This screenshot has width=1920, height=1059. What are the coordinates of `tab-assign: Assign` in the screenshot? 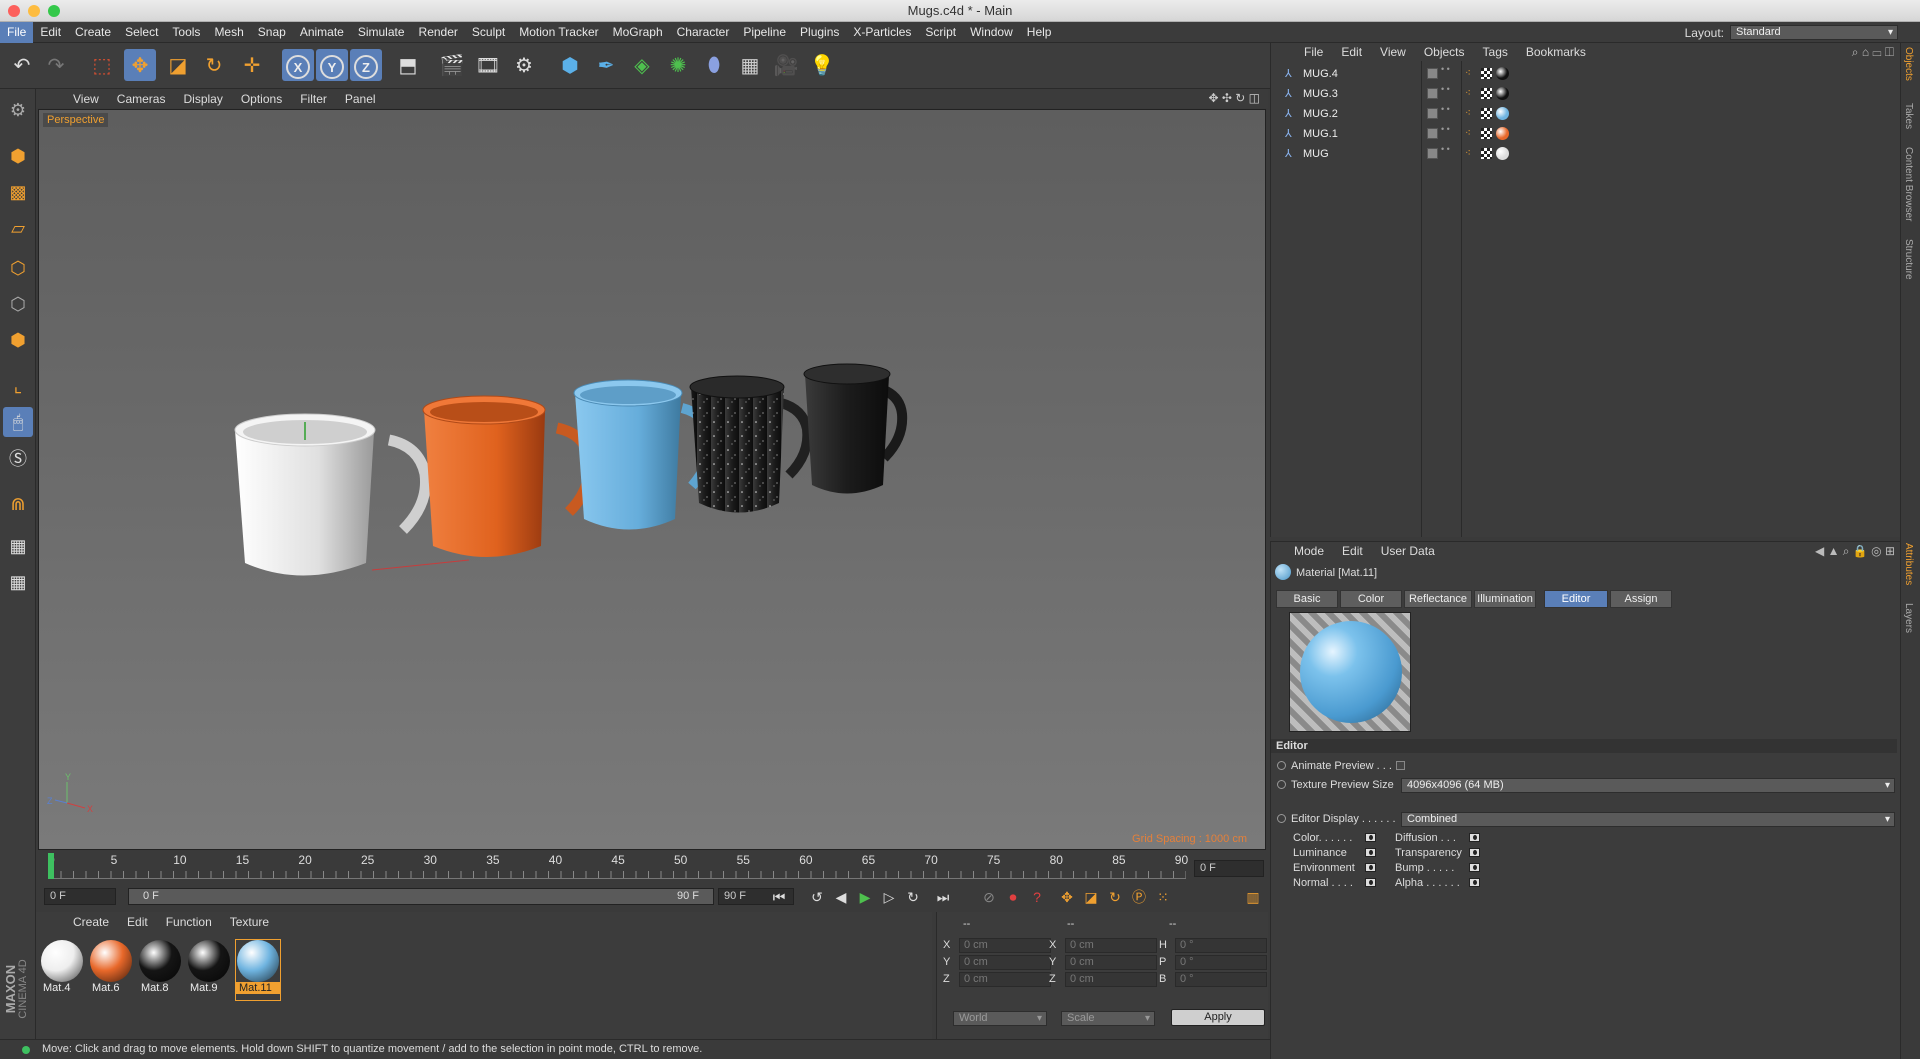 It's located at (1641, 599).